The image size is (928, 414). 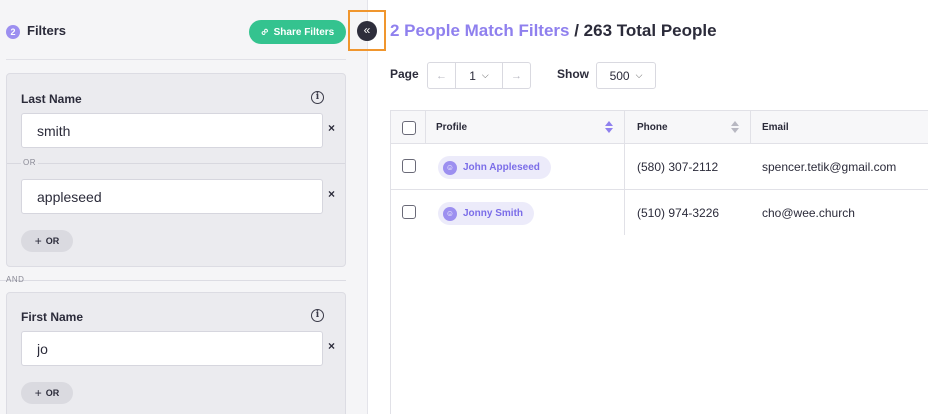 I want to click on column-header-phone: Phone, so click(x=652, y=127).